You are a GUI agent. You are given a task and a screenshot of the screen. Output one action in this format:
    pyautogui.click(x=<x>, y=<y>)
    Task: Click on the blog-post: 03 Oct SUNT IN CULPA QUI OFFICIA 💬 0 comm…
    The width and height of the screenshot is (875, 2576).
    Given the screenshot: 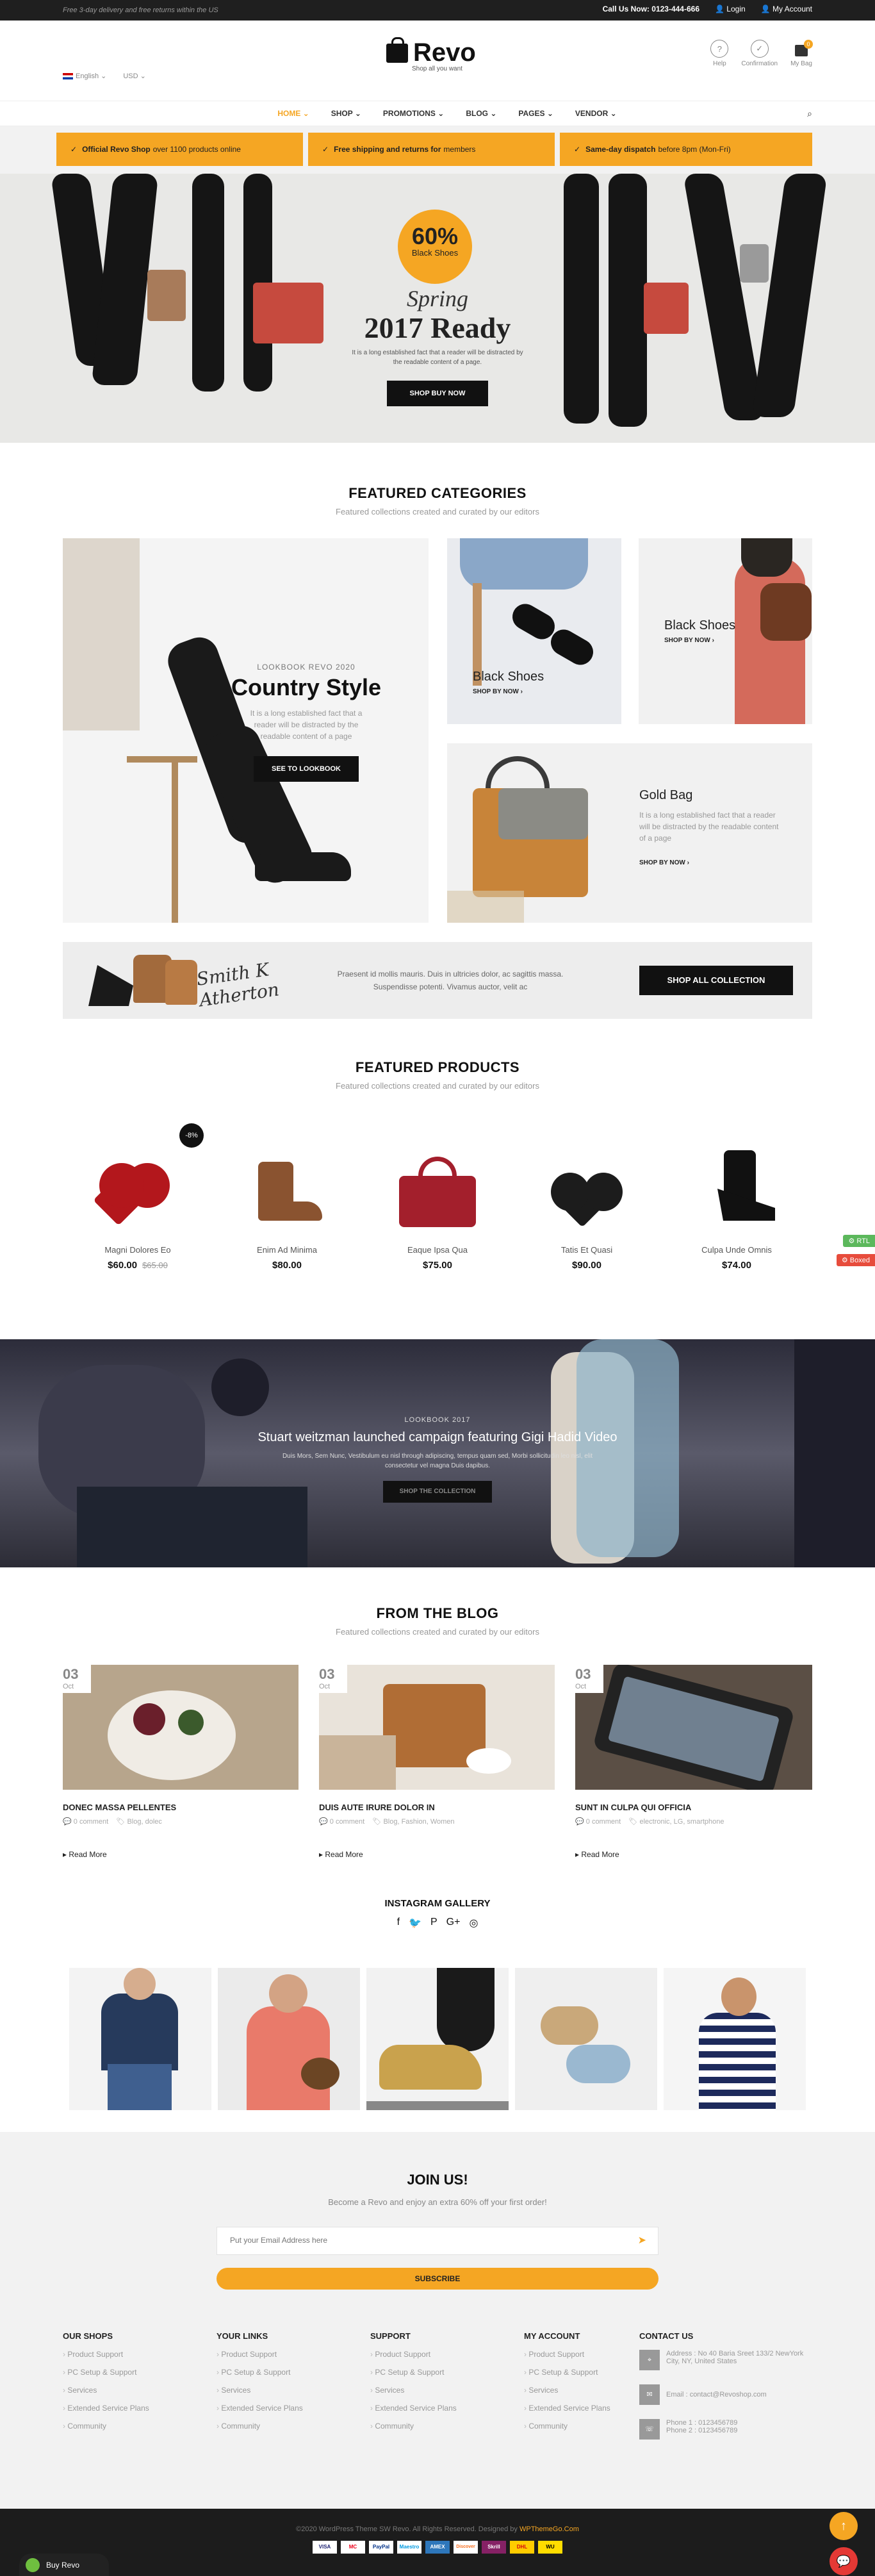 What is the action you would take?
    pyautogui.click(x=693, y=1762)
    